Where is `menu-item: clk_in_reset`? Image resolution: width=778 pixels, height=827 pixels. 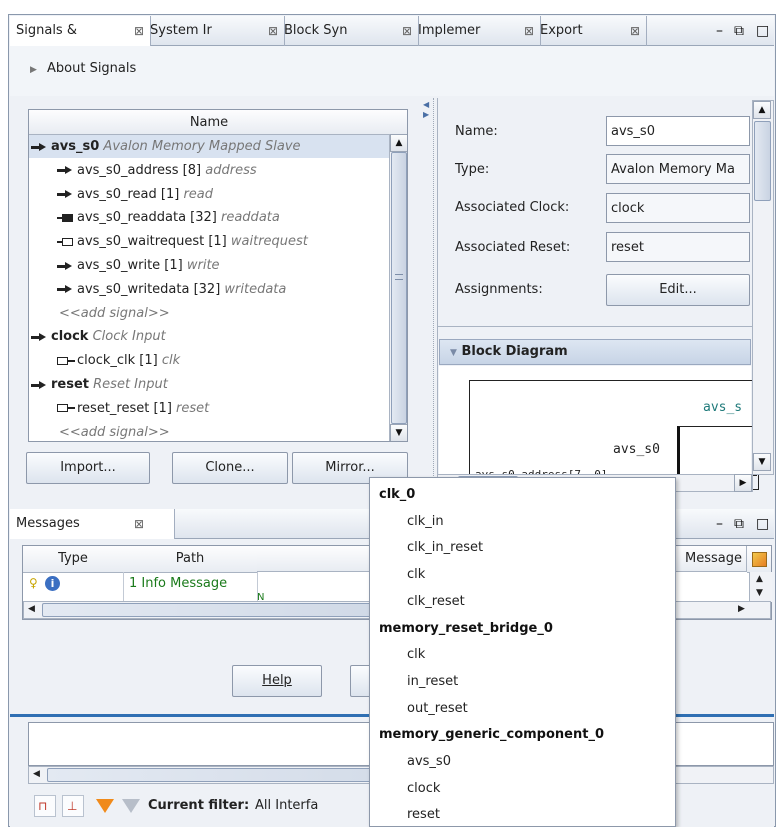
menu-item: clk_in_reset is located at coordinates (522, 547).